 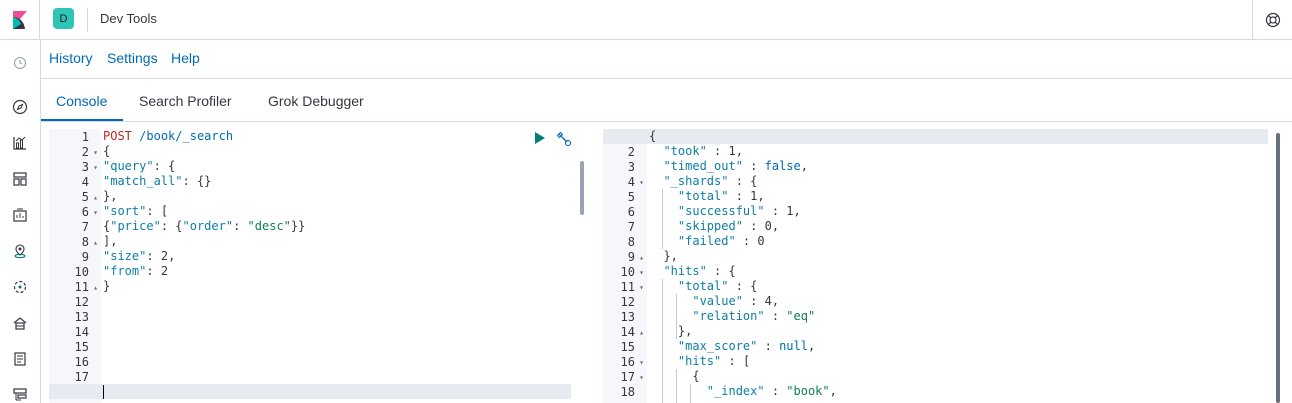 I want to click on visualize-chart-icon, so click(x=20, y=143).